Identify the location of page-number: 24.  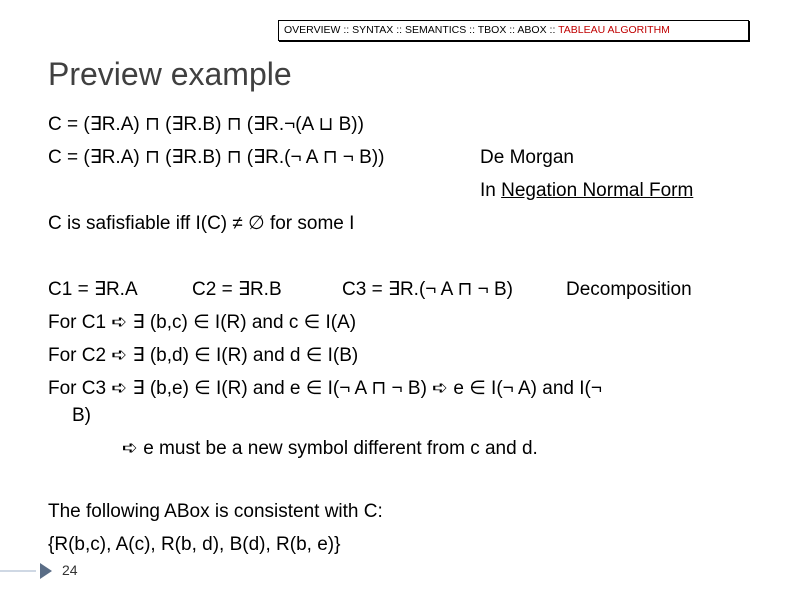
(70, 570).